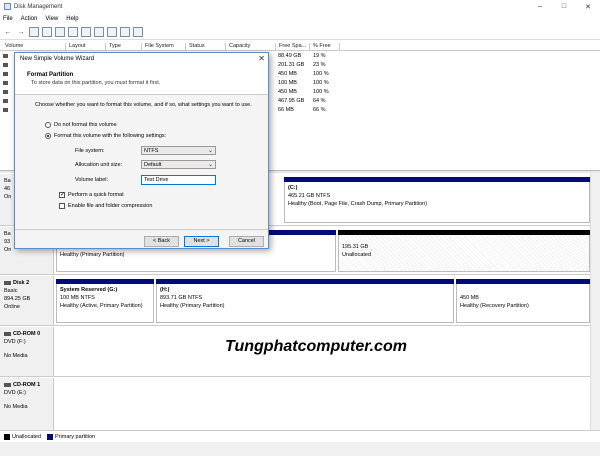 This screenshot has height=456, width=600. I want to click on dialog-separator, so click(141, 229).